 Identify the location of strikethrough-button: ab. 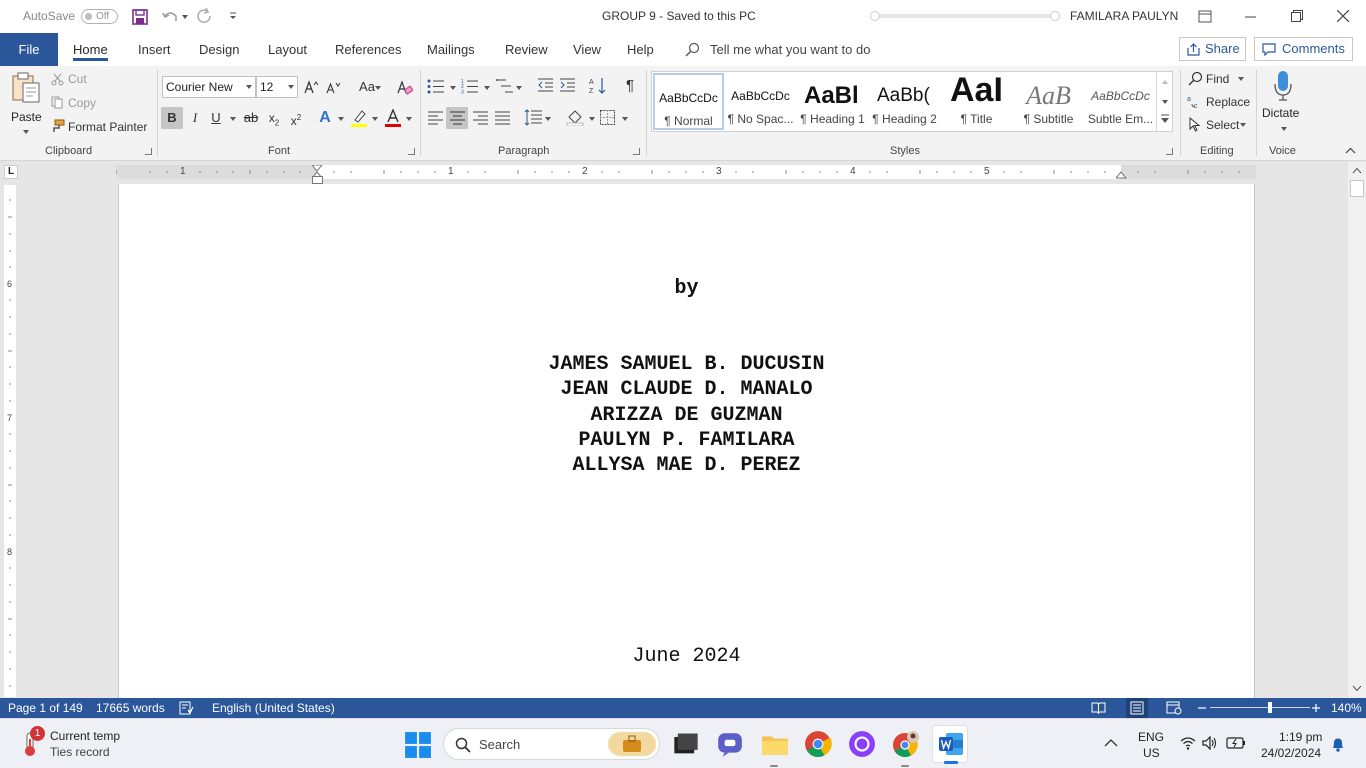
(251, 118).